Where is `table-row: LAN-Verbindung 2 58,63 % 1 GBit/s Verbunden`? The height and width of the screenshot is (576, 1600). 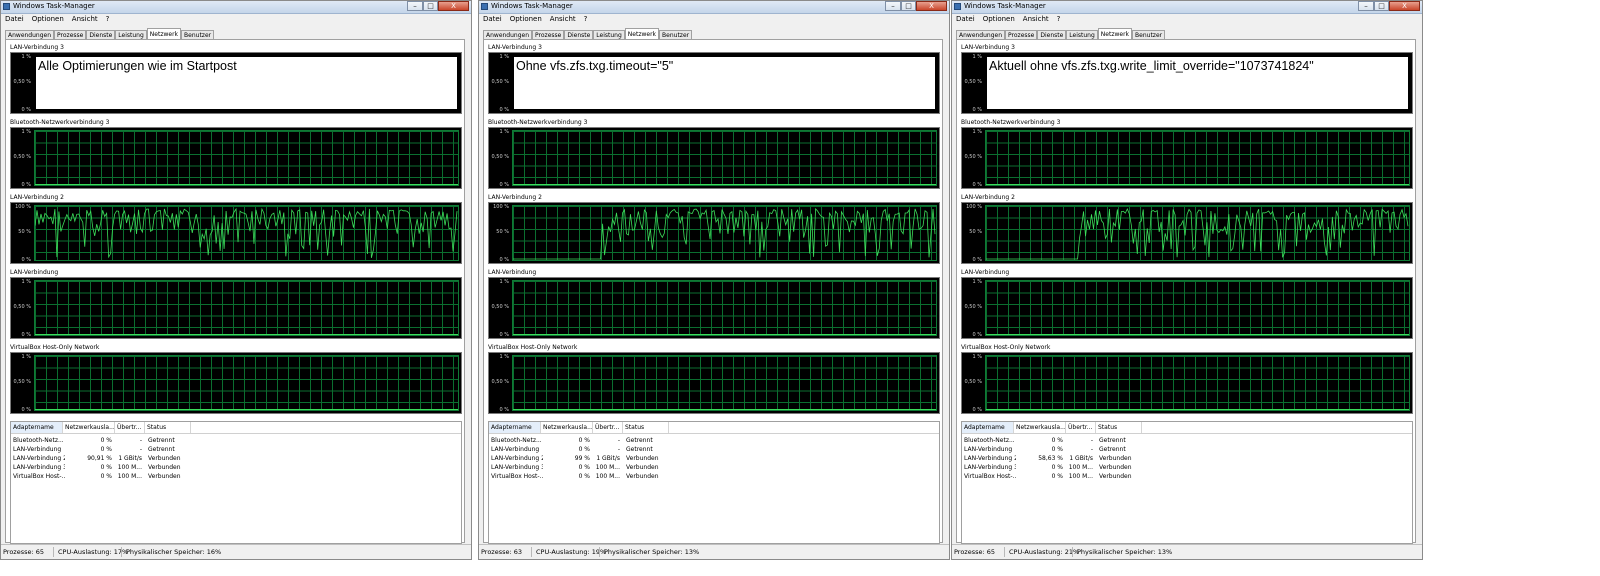 table-row: LAN-Verbindung 2 58,63 % 1 GBit/s Verbunden is located at coordinates (1187, 458).